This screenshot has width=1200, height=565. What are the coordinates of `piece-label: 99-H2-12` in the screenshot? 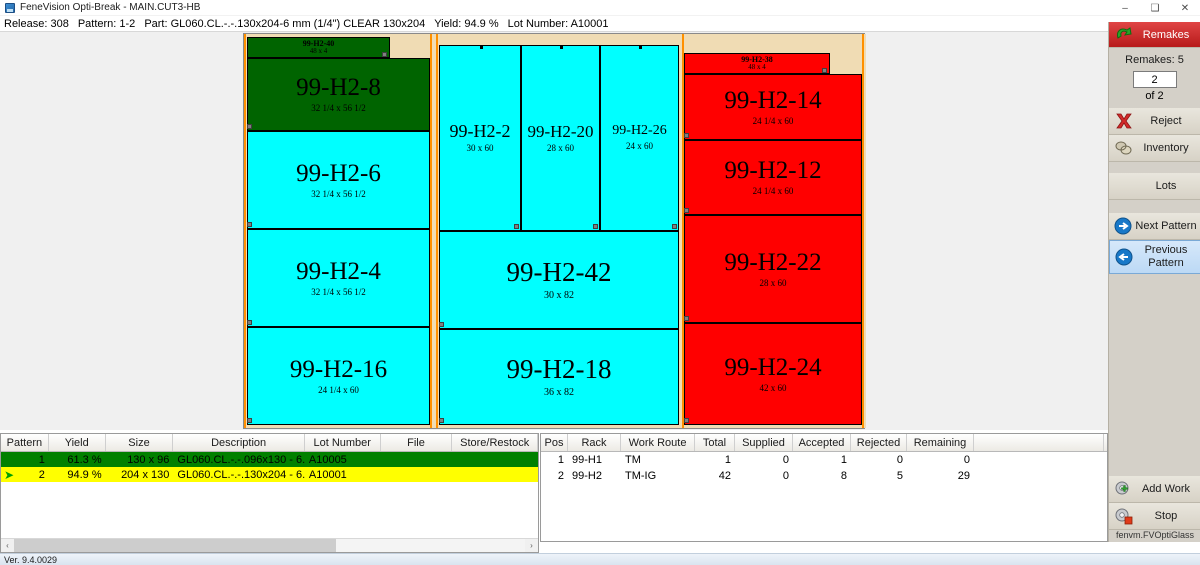 It's located at (773, 171).